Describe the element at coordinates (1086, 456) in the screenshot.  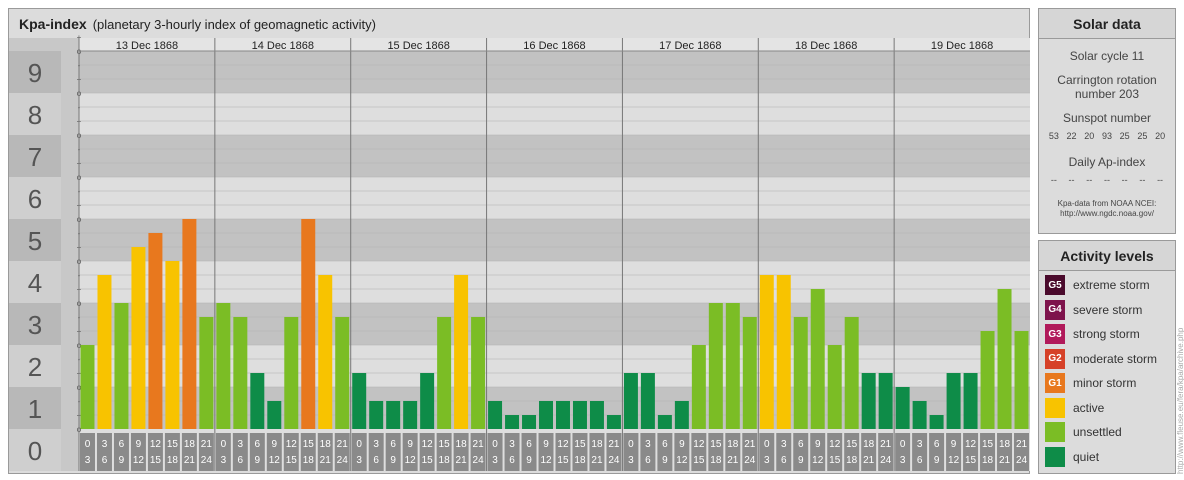
I see `legend-label: quiet` at that location.